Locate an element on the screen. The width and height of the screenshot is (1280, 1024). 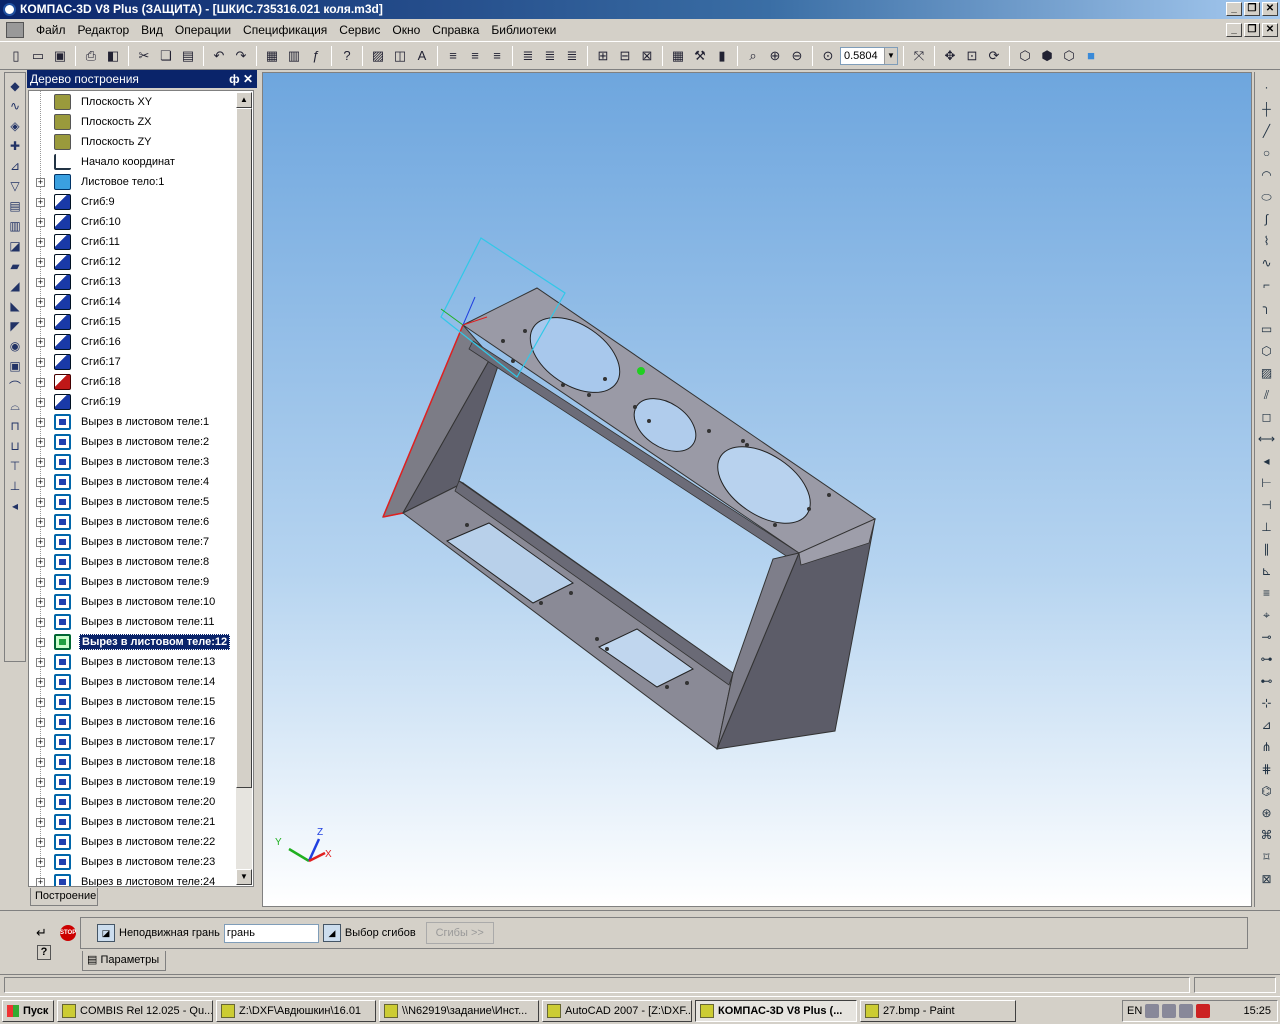
tree-item: + Сгиб:10 is located at coordinates (134, 222).